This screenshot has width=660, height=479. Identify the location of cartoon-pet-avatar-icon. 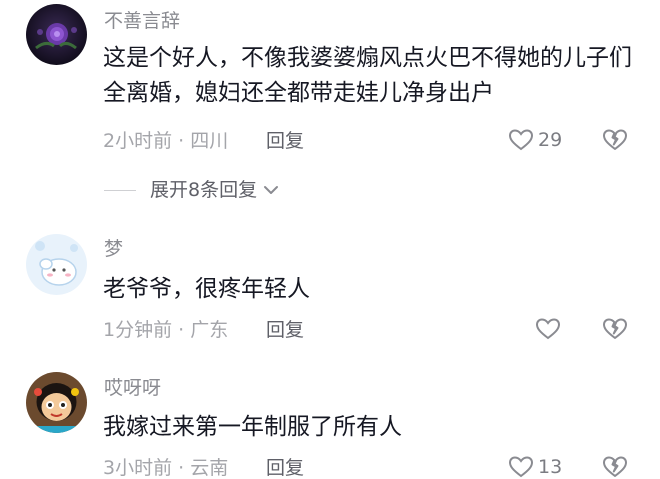
(56, 264).